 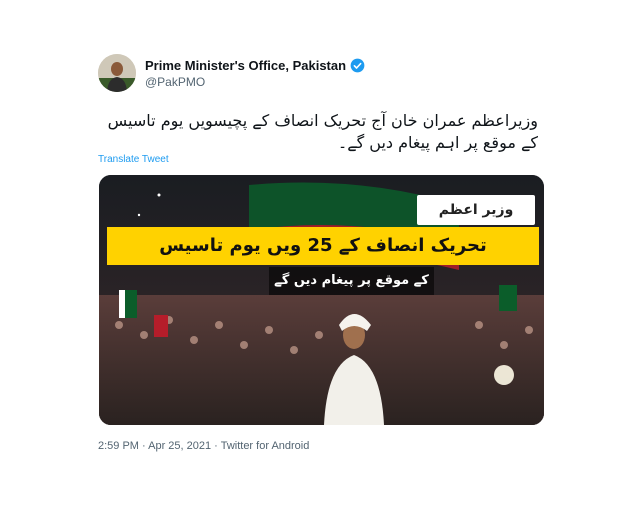 I want to click on media-banner-top: وزیر اعظم عمران خان, so click(x=476, y=221).